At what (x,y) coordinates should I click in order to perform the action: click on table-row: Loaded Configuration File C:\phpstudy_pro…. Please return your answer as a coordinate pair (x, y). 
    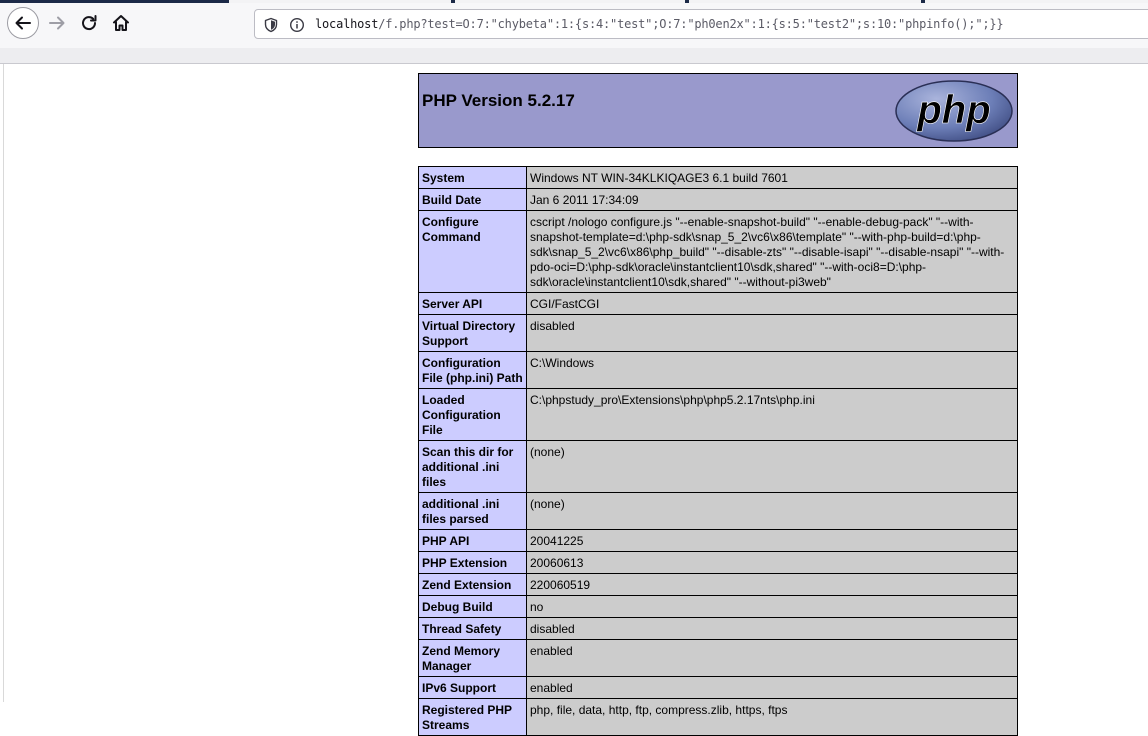
    Looking at the image, I should click on (718, 414).